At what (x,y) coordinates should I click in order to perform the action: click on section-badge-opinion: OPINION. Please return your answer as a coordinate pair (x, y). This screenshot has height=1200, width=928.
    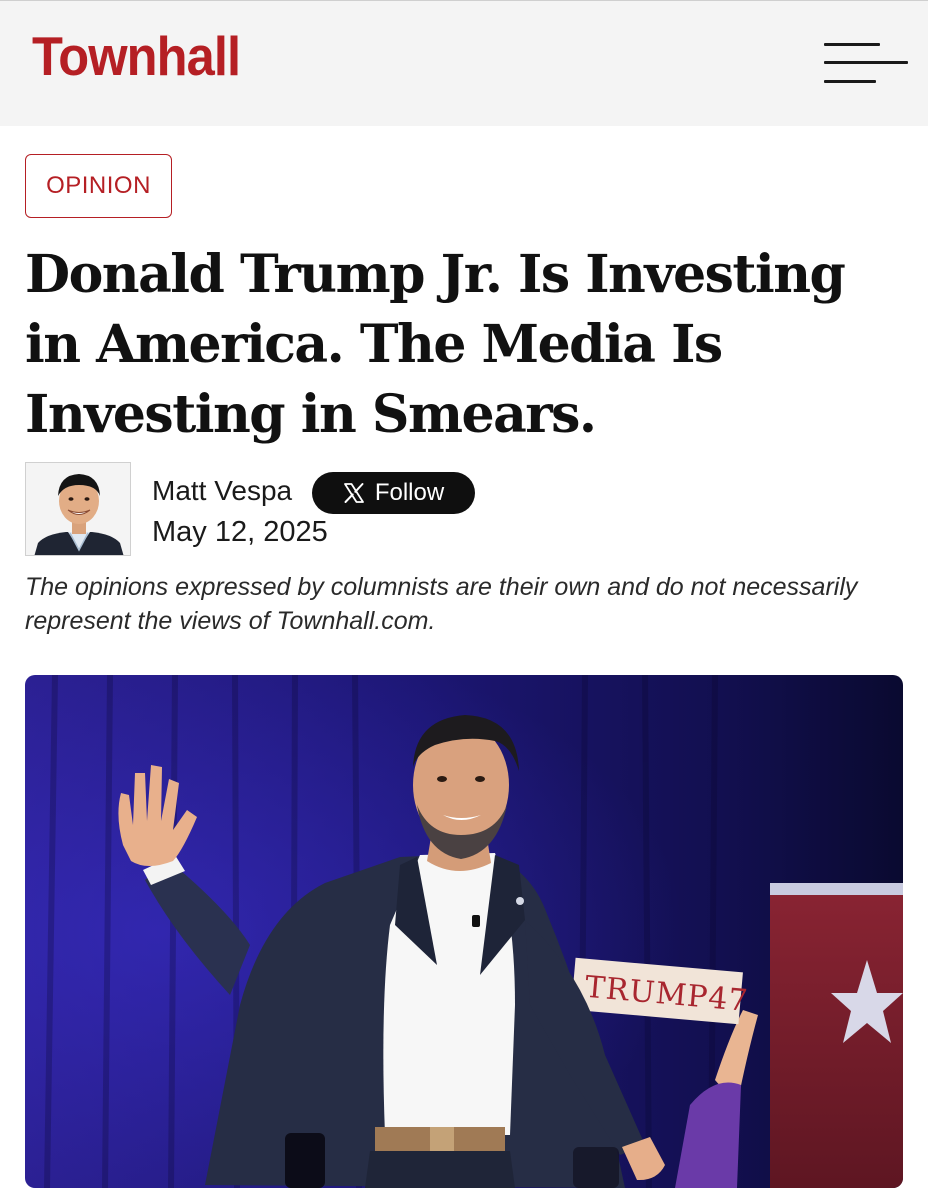
    Looking at the image, I should click on (98, 186).